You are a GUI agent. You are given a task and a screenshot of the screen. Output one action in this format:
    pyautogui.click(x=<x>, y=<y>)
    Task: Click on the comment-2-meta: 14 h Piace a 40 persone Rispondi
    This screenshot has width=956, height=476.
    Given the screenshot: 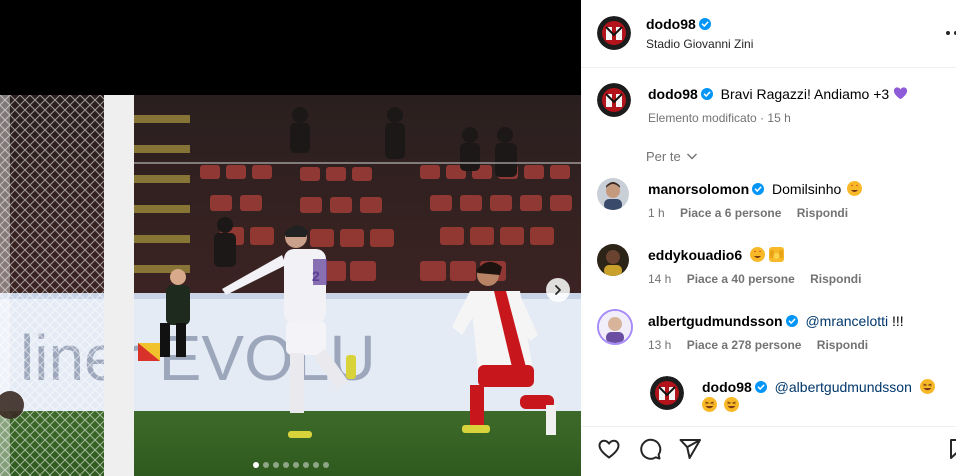 What is the action you would take?
    pyautogui.click(x=754, y=279)
    